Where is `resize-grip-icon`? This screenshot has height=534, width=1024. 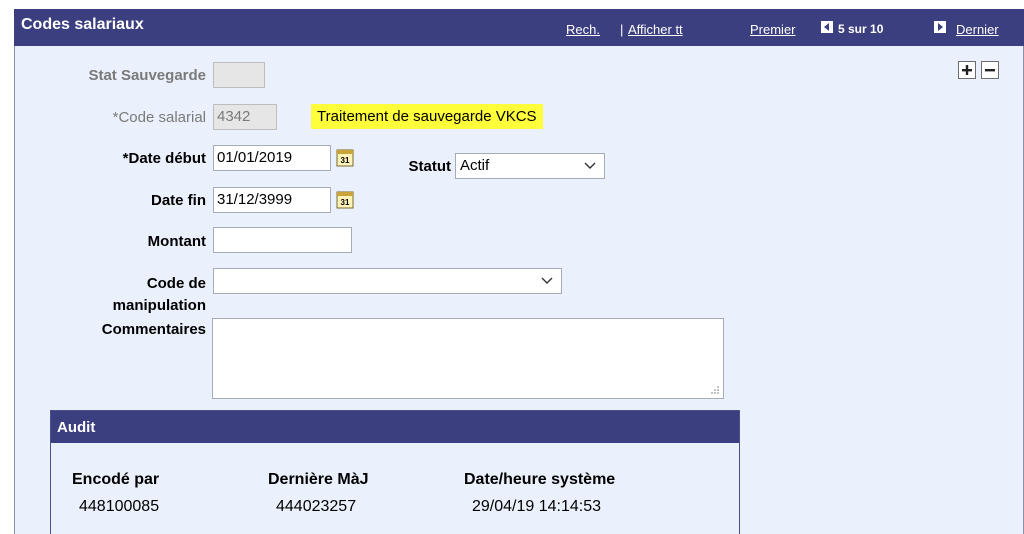
resize-grip-icon is located at coordinates (715, 390).